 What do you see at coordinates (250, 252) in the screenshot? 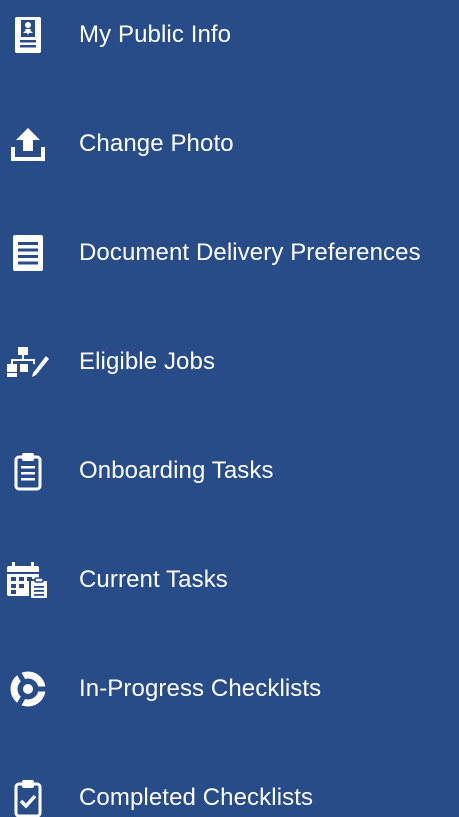
I see `menu-item-label: Document Delivery Preferences` at bounding box center [250, 252].